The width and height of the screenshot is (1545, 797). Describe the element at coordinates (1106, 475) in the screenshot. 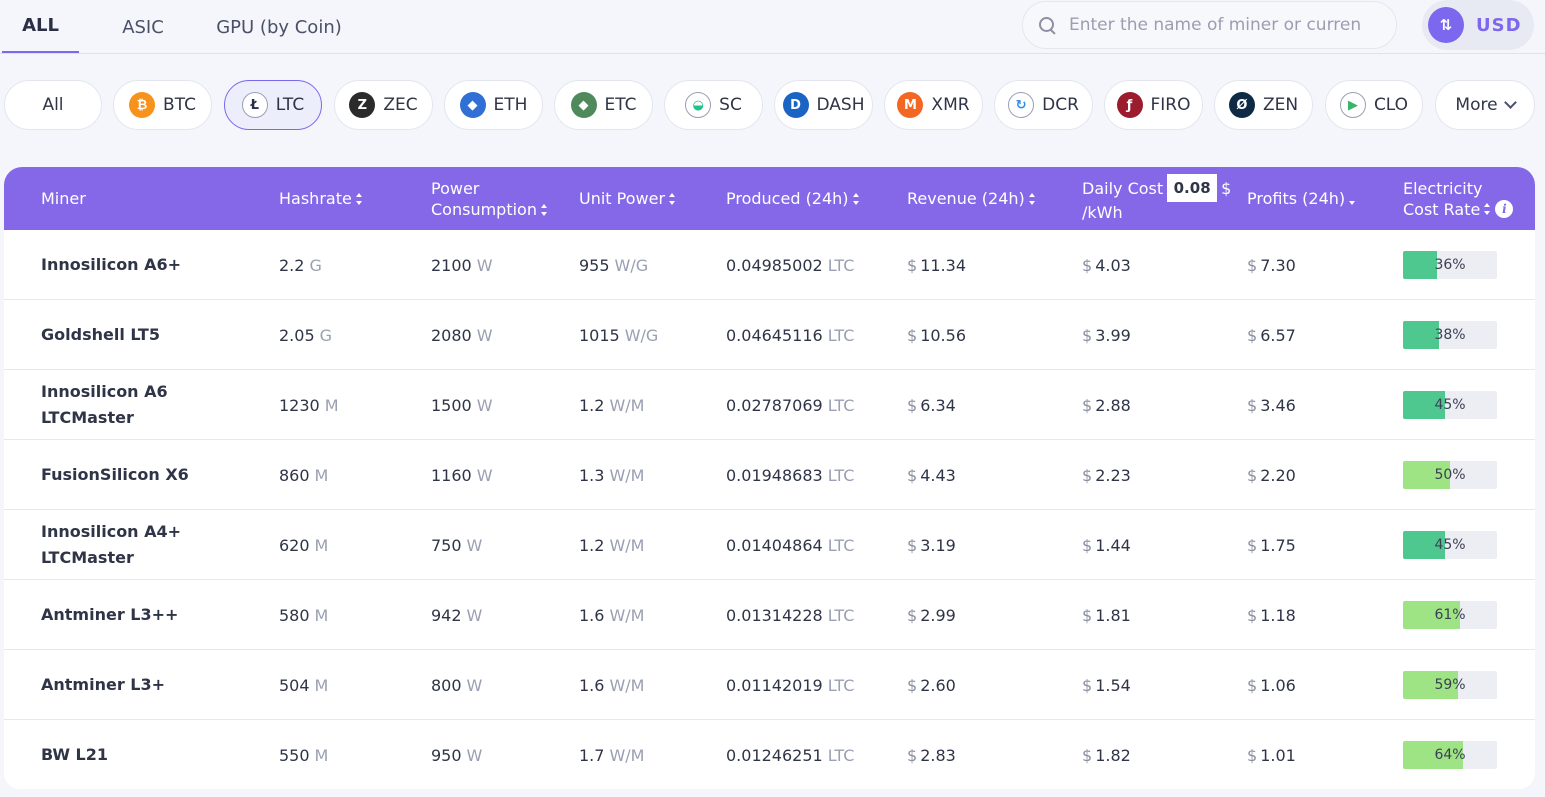

I see `daily-cost-cell: $ 2.23` at that location.